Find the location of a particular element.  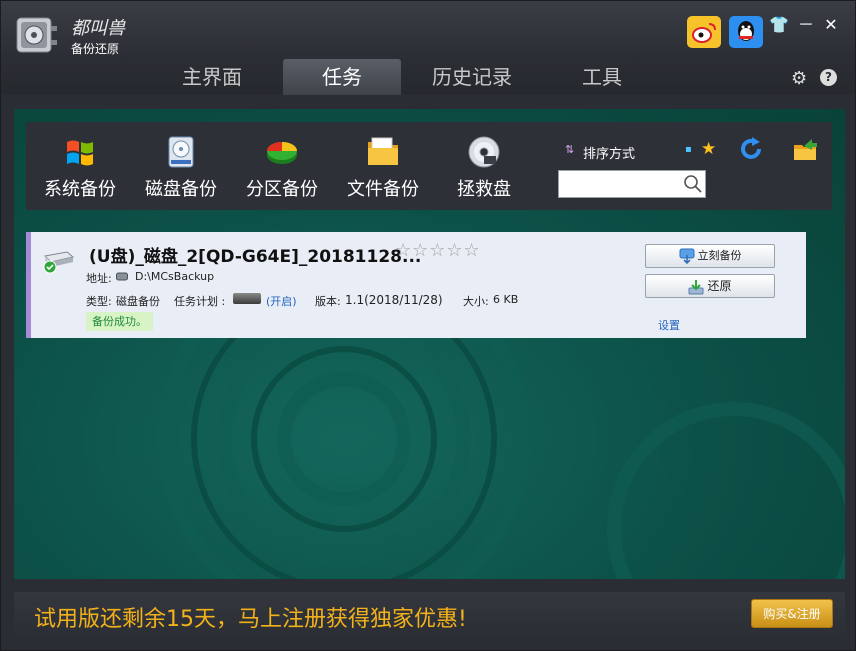

version-label: 版本: is located at coordinates (328, 301).